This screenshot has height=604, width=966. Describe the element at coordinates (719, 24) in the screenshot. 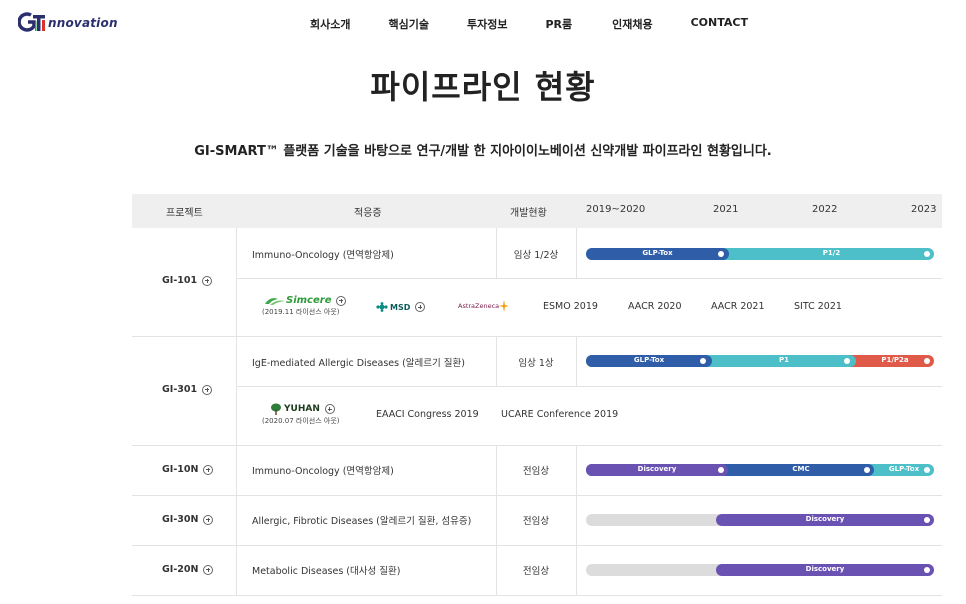

I see `nav-contact: CONTACT` at that location.